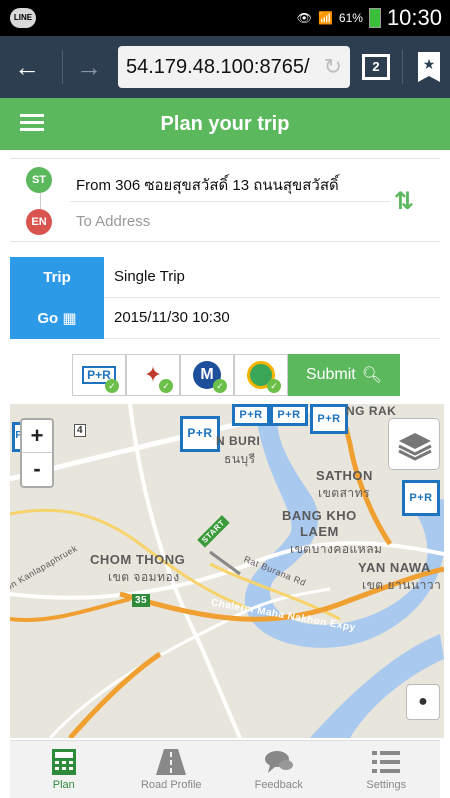  Describe the element at coordinates (80, 430) in the screenshot. I see `route-shield: 4` at that location.